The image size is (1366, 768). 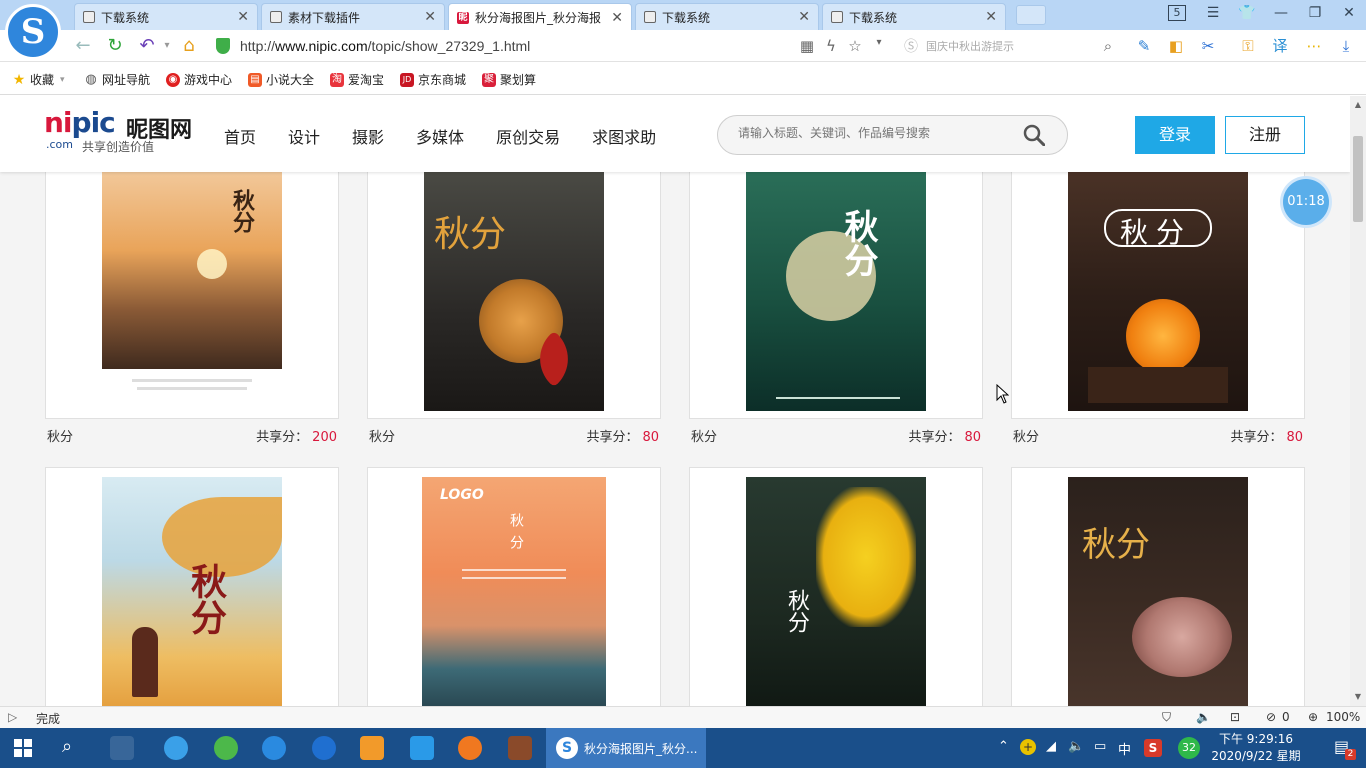 I want to click on plus-icon: +, so click(x=1028, y=747).